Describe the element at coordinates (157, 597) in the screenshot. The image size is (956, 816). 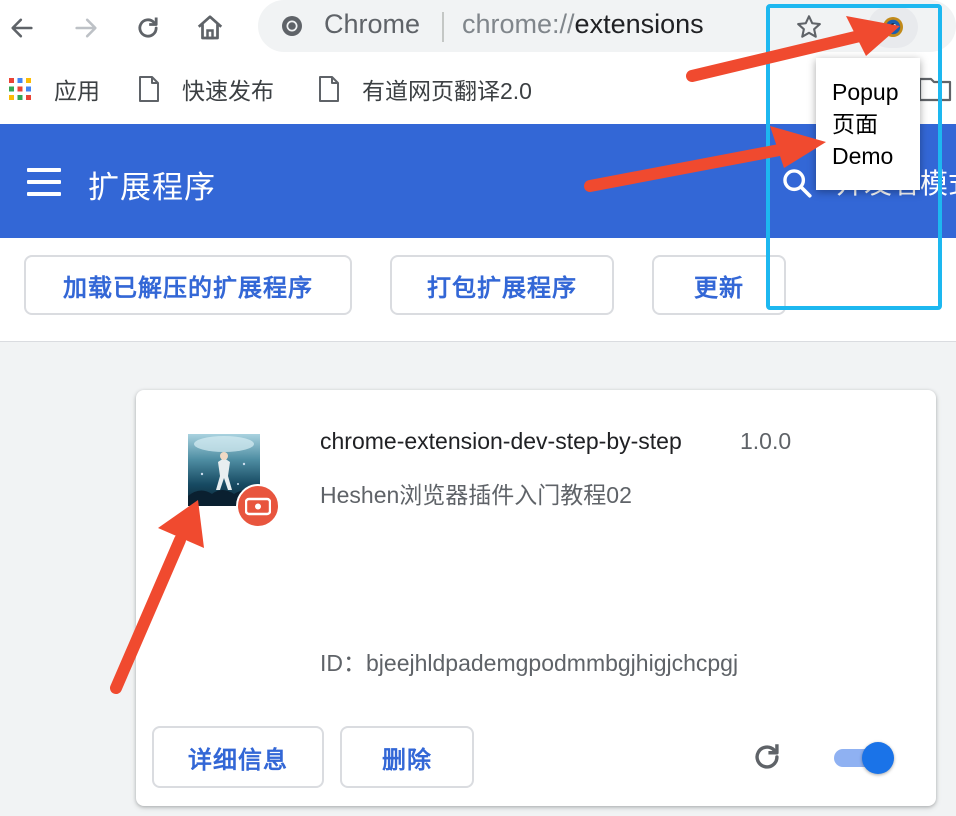
I see `annotation-arrow-image` at that location.